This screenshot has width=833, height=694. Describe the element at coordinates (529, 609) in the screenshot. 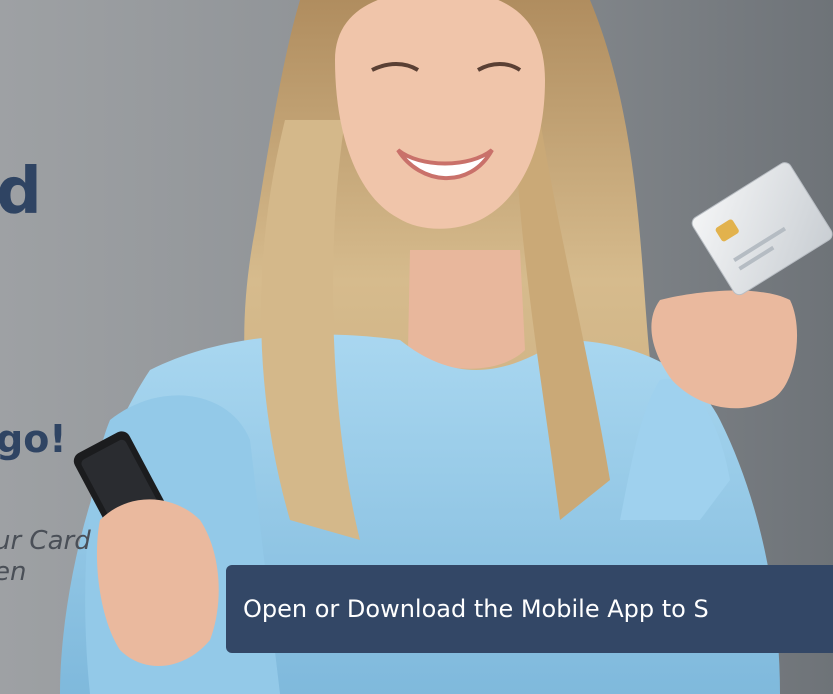

I see `open-mobile-app-button: Open or Download the Mobile App to S` at that location.